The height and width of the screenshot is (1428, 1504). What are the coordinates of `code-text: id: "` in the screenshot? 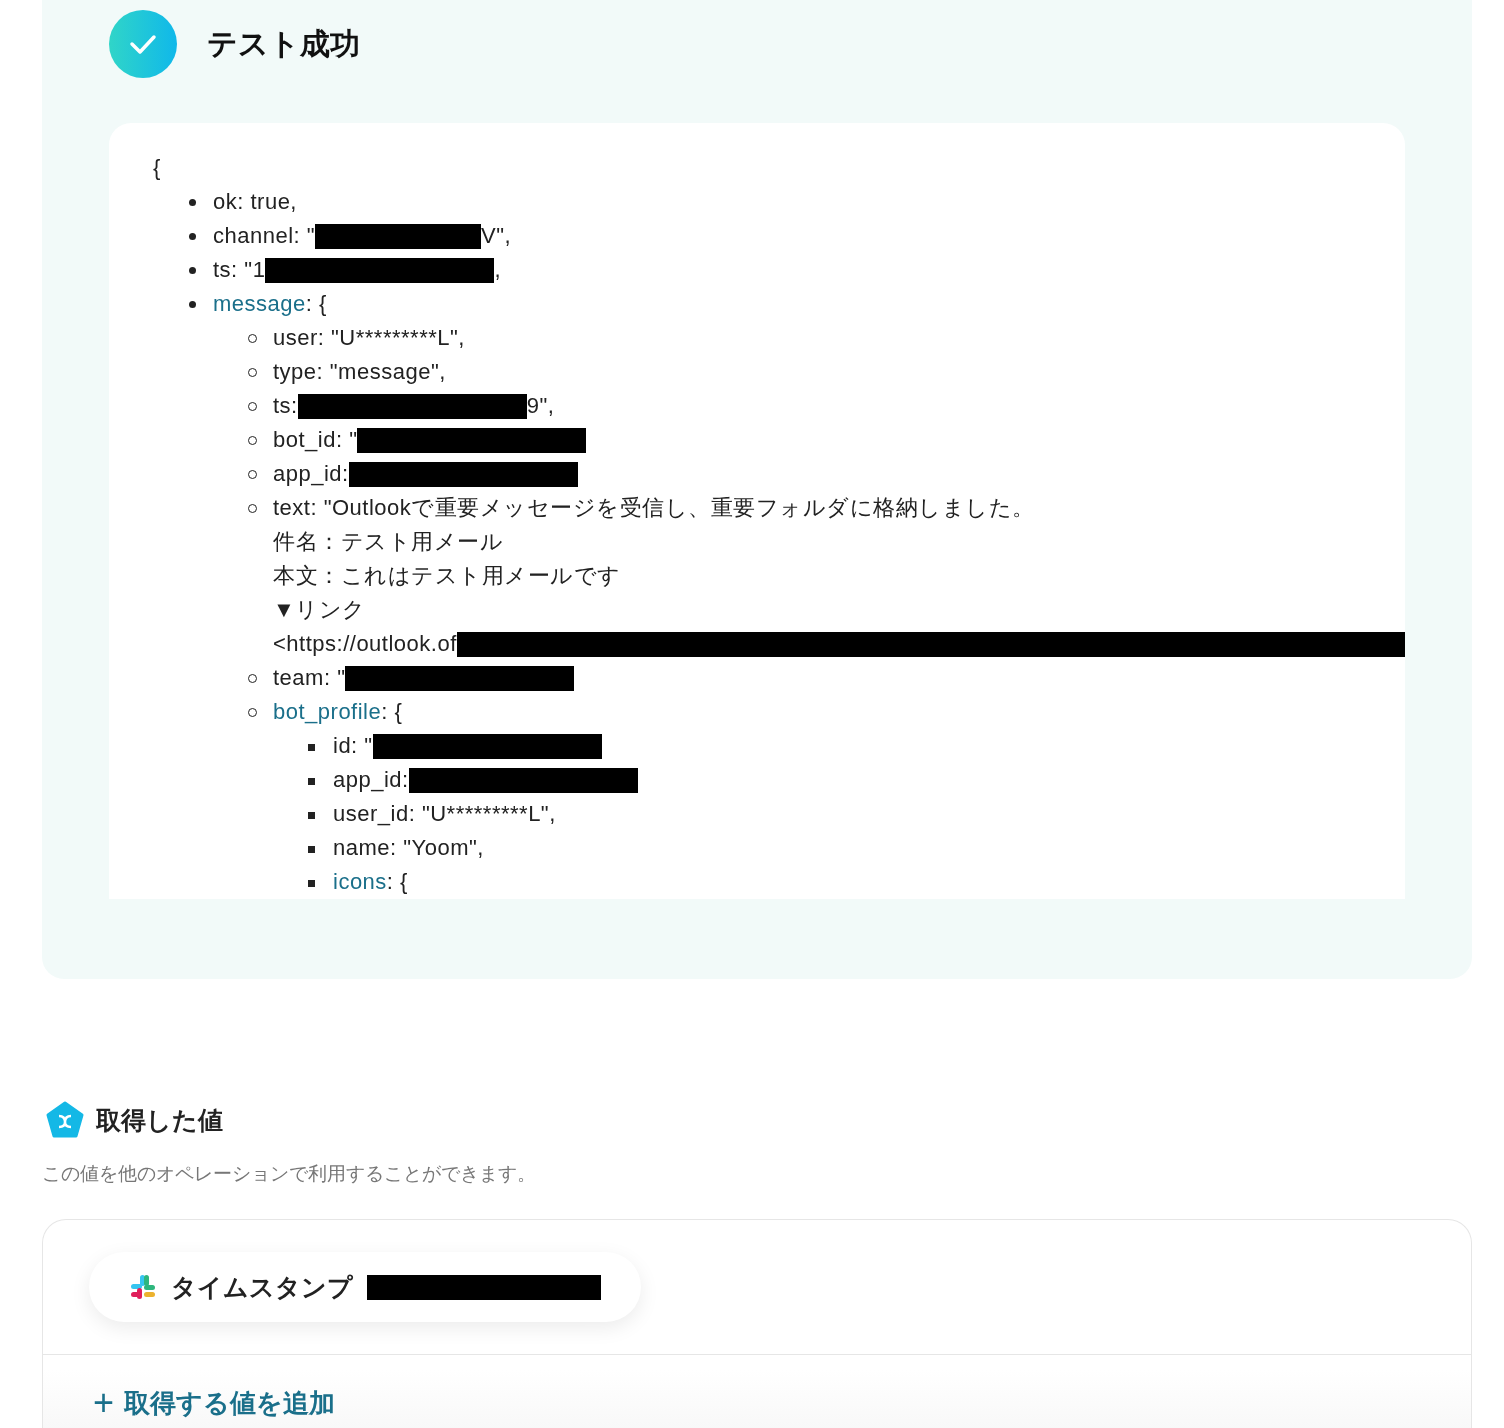 It's located at (353, 746).